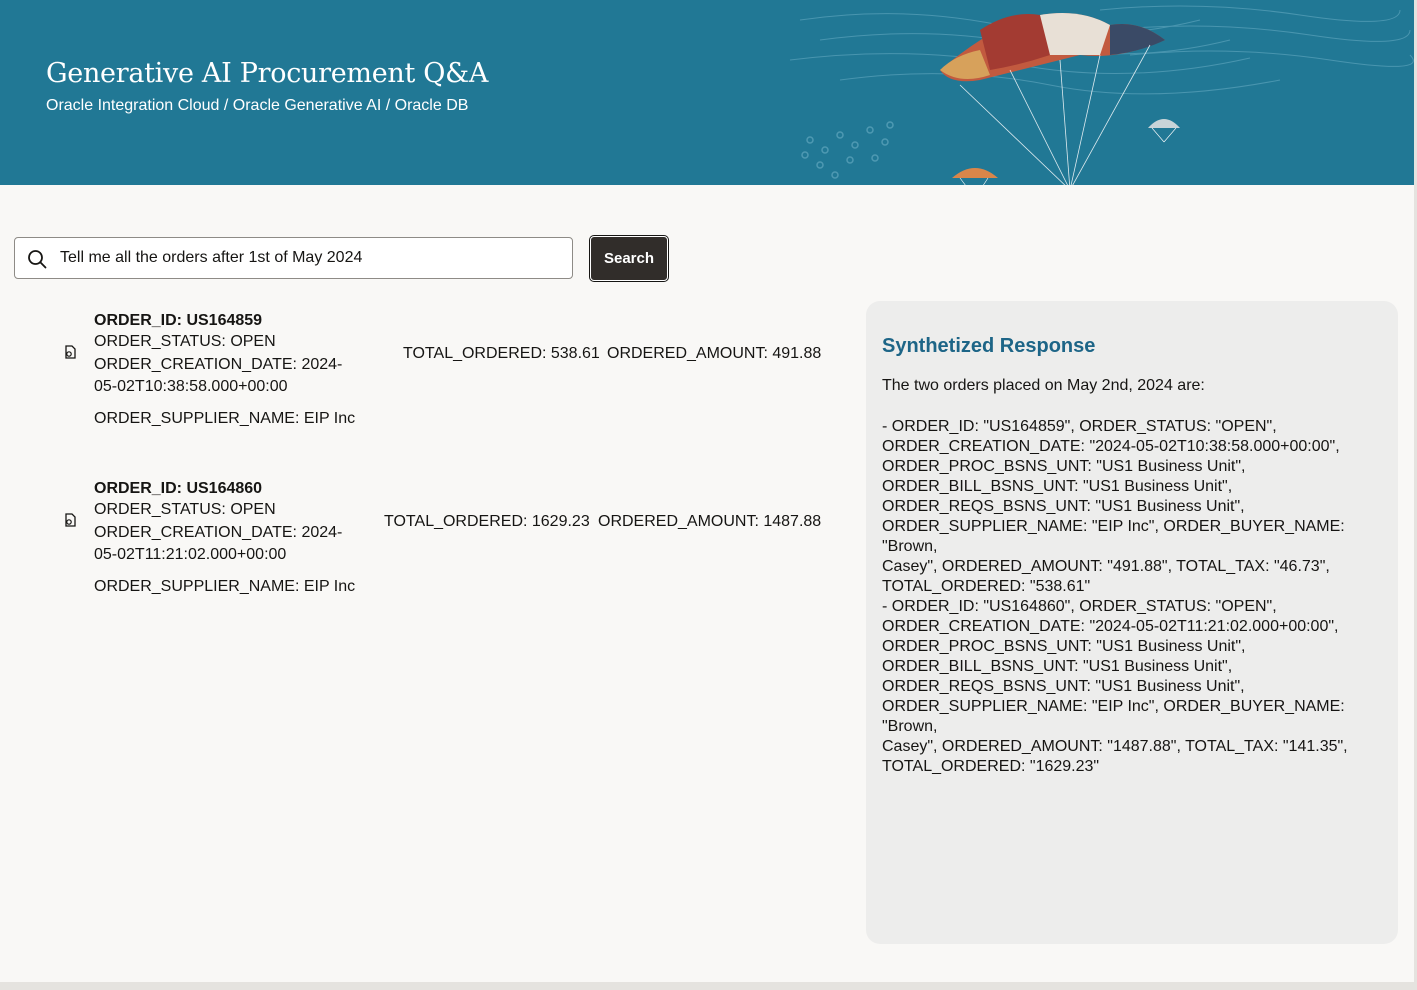 This screenshot has height=990, width=1417. What do you see at coordinates (178, 320) in the screenshot?
I see `order-id: ORDER_ID: US164859` at bounding box center [178, 320].